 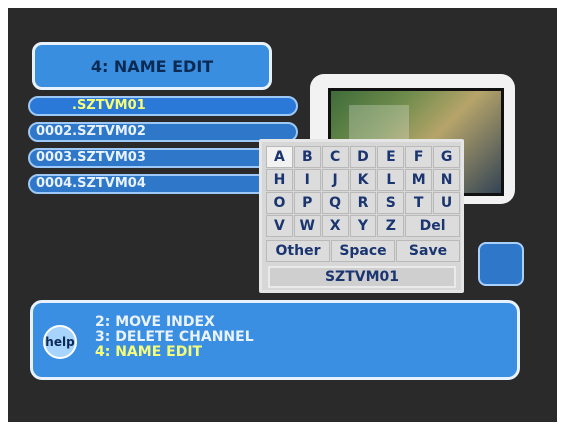 What do you see at coordinates (307, 180) in the screenshot?
I see `key-i: I` at bounding box center [307, 180].